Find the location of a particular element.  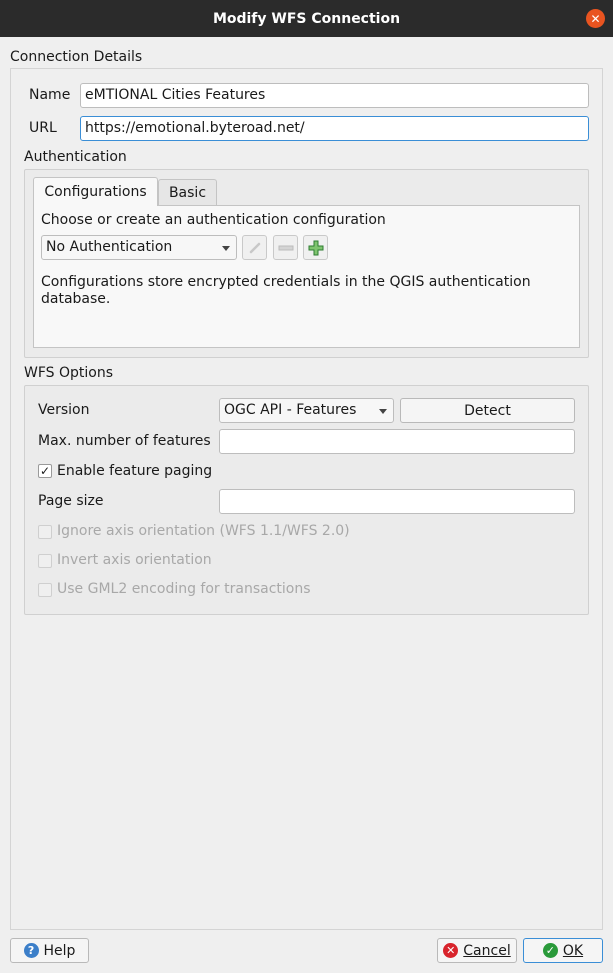

window-title: Modify WFS Connection is located at coordinates (306, 18).